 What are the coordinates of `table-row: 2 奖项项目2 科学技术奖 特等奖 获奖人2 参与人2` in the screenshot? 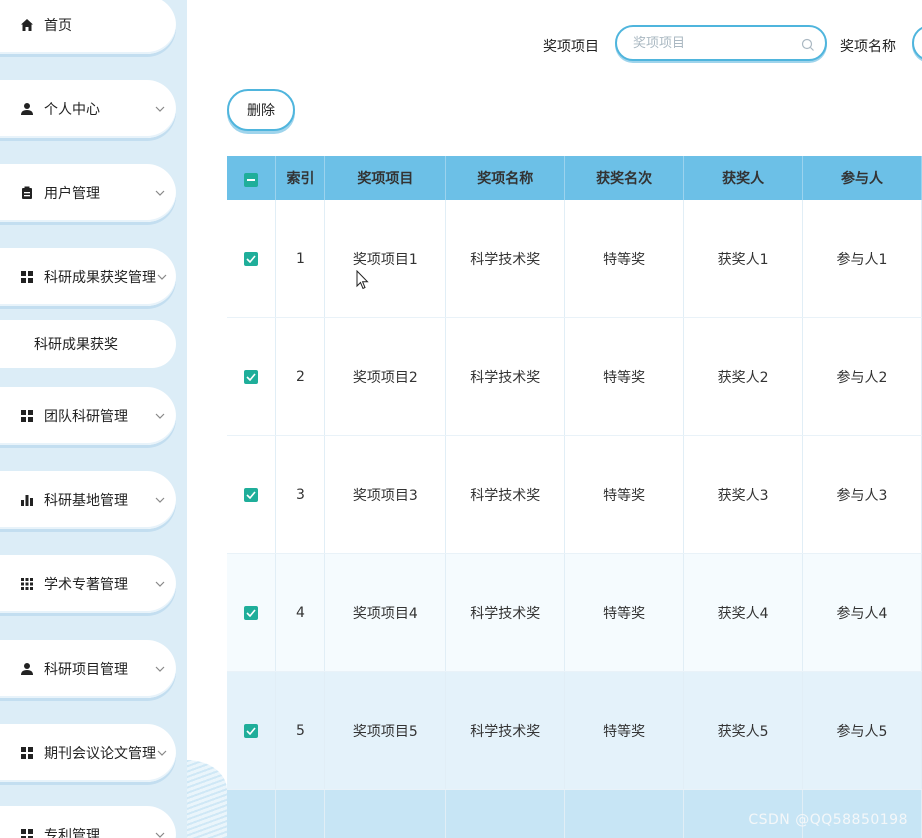 It's located at (574, 376).